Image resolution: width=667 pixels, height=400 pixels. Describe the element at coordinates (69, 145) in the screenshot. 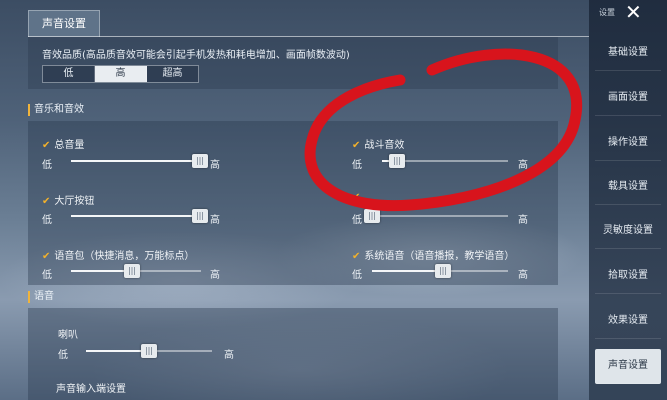

I see `master-volume-label: 总音量` at that location.